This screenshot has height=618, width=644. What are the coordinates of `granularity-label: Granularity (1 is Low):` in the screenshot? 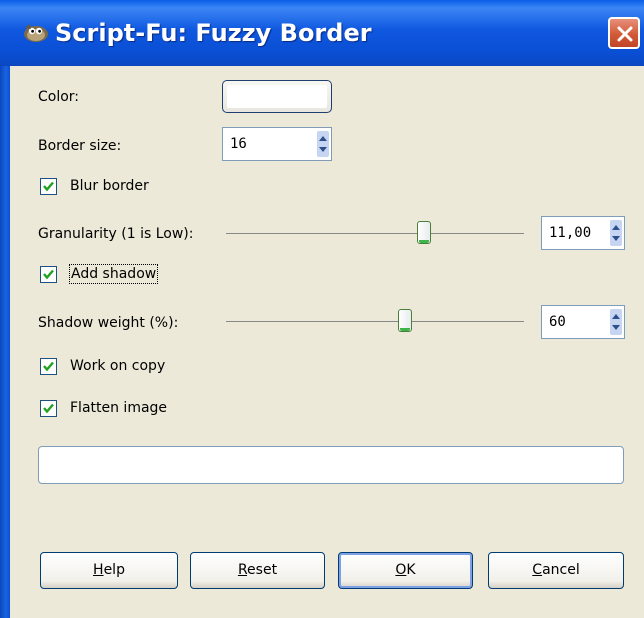 It's located at (116, 234).